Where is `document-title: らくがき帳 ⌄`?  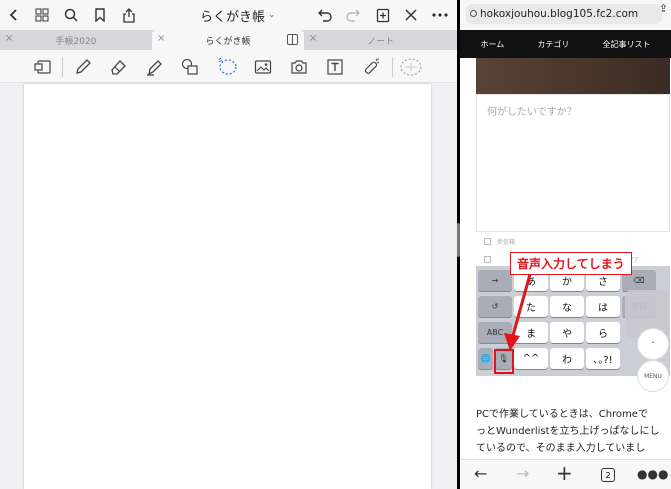
document-title: らくがき帳 ⌄ is located at coordinates (238, 15).